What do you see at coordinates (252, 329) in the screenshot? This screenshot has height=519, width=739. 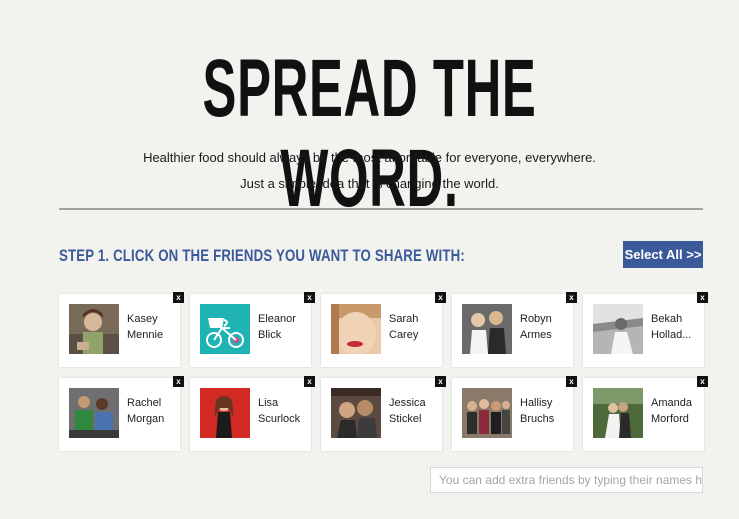 I see `friend-card: Eleanor Blick x` at bounding box center [252, 329].